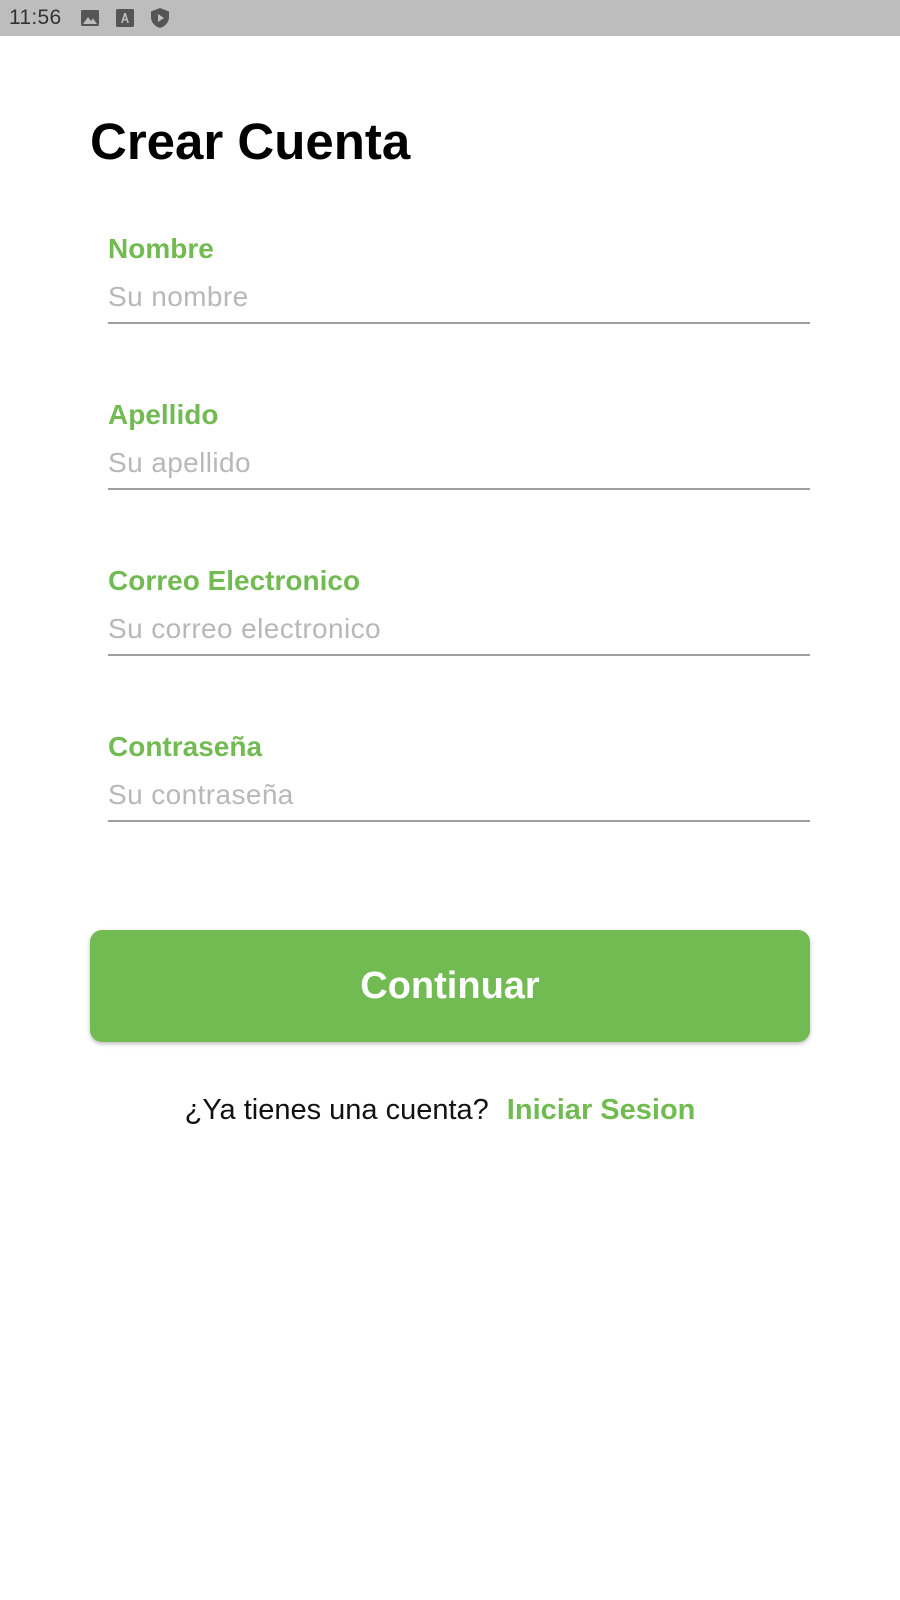  Describe the element at coordinates (601, 1110) in the screenshot. I see `signin-link: Iniciar Sesion` at that location.